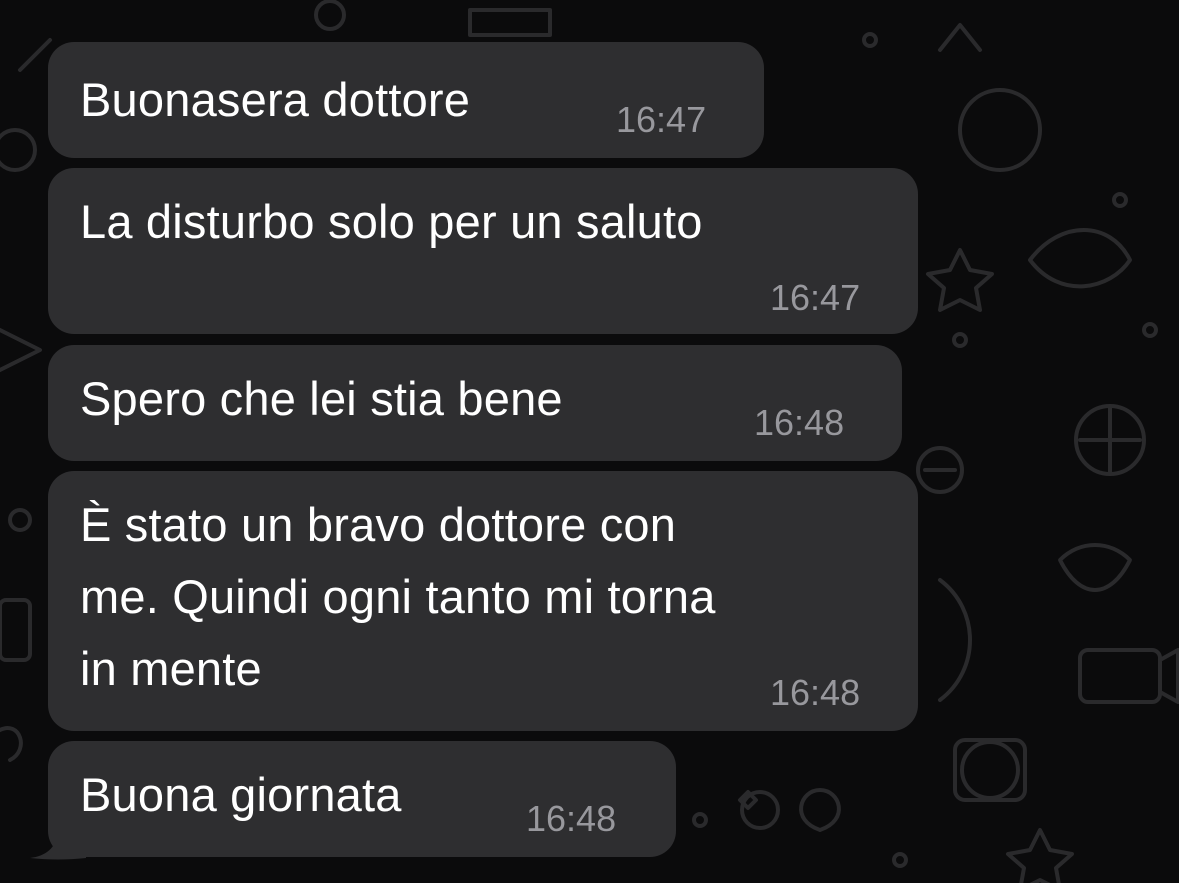  Describe the element at coordinates (378, 524) in the screenshot. I see `message-text: È stato un bravo dottore con` at that location.